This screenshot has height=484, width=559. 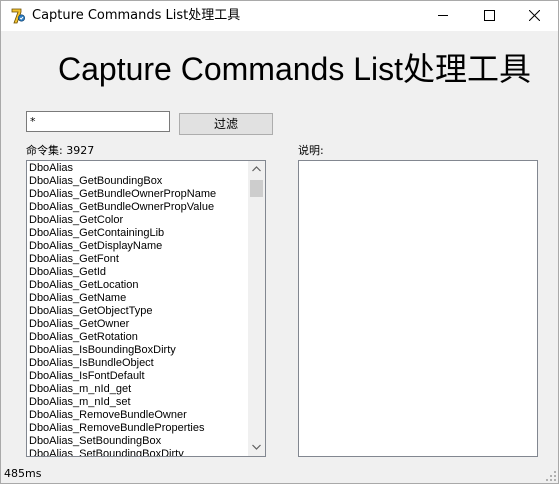 I want to click on filter-input, so click(x=98, y=121).